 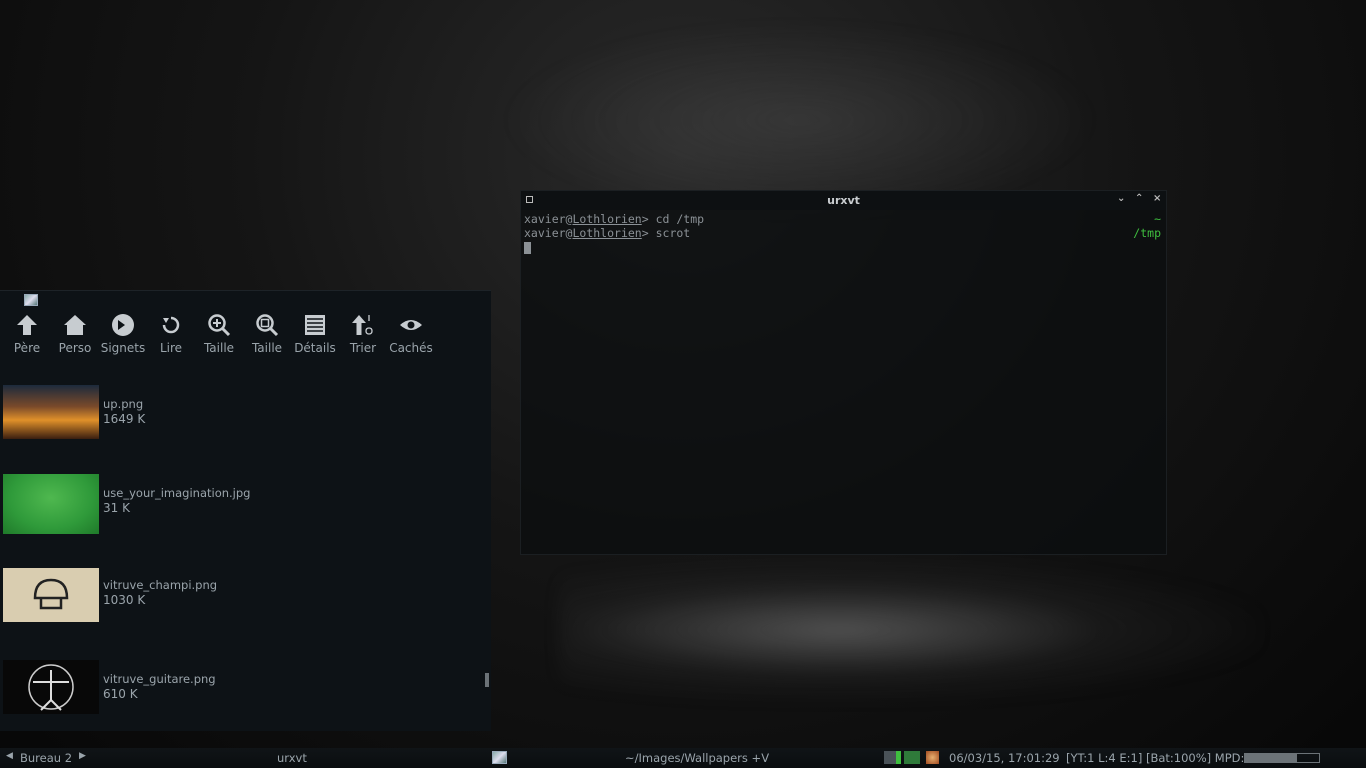 I want to click on toolbar-label: Détails, so click(x=315, y=348).